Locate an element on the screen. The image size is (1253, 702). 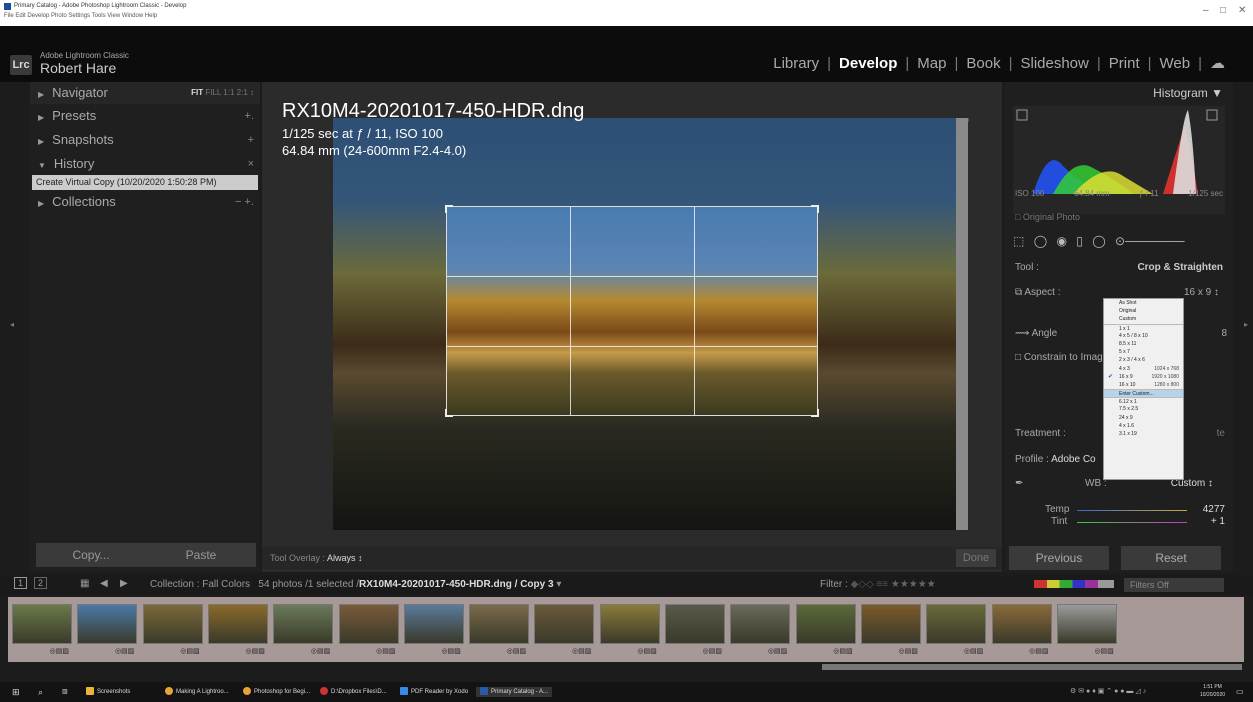
snapshots-header: ▶ Snapshots + is located at coordinates (145, 140).